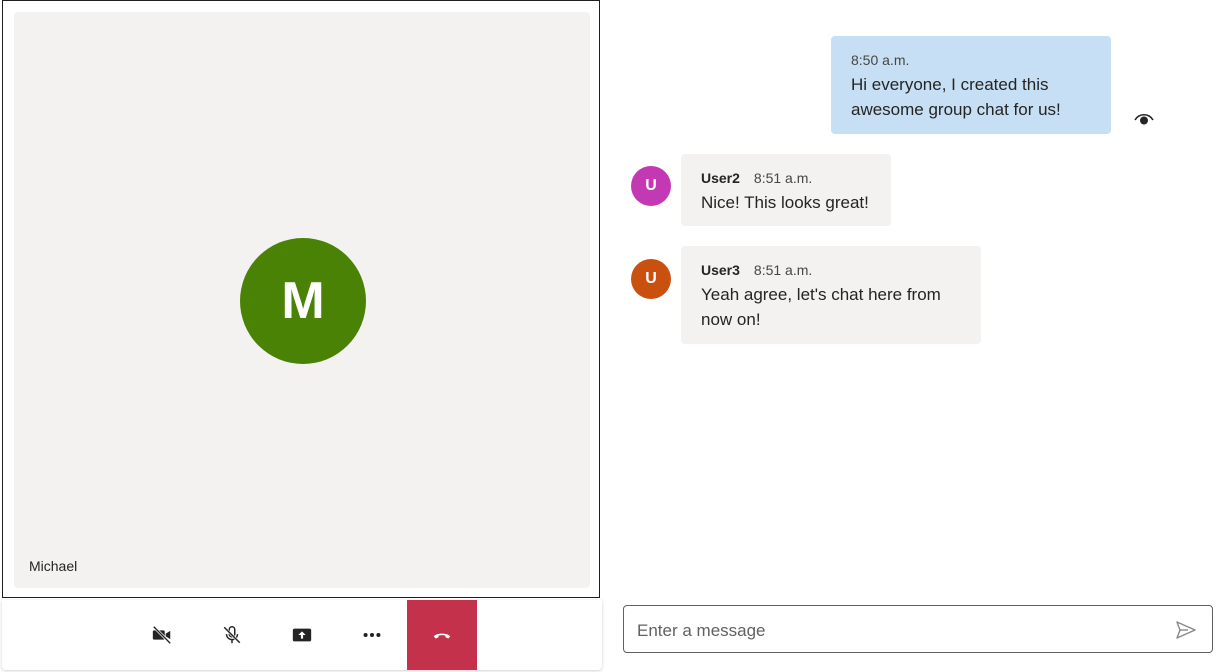 The height and width of the screenshot is (672, 1220). Describe the element at coordinates (897, 631) in the screenshot. I see `message-input` at that location.